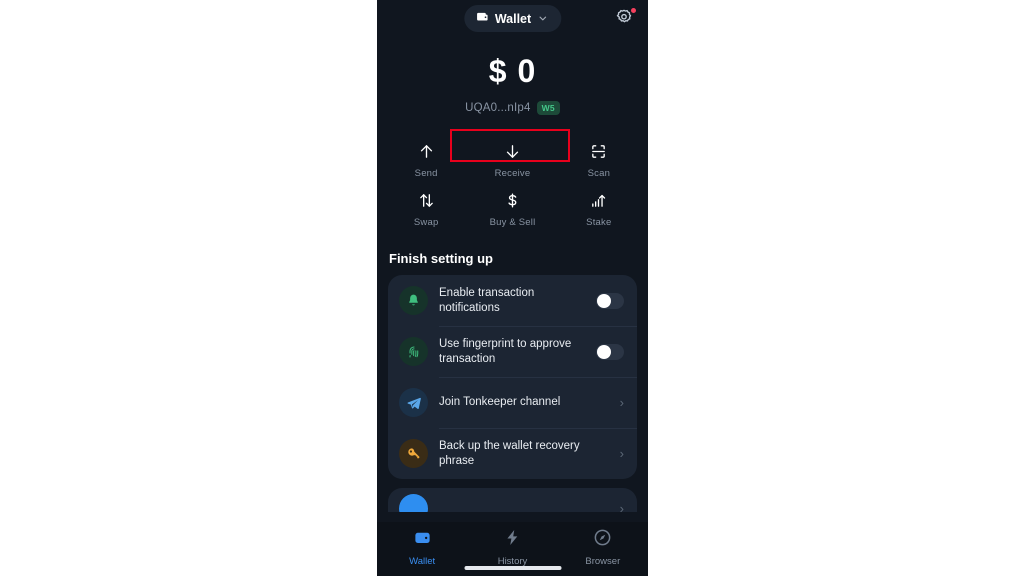  What do you see at coordinates (512, 222) in the screenshot?
I see `action-buy-sell-label: Buy & Sell` at bounding box center [512, 222].